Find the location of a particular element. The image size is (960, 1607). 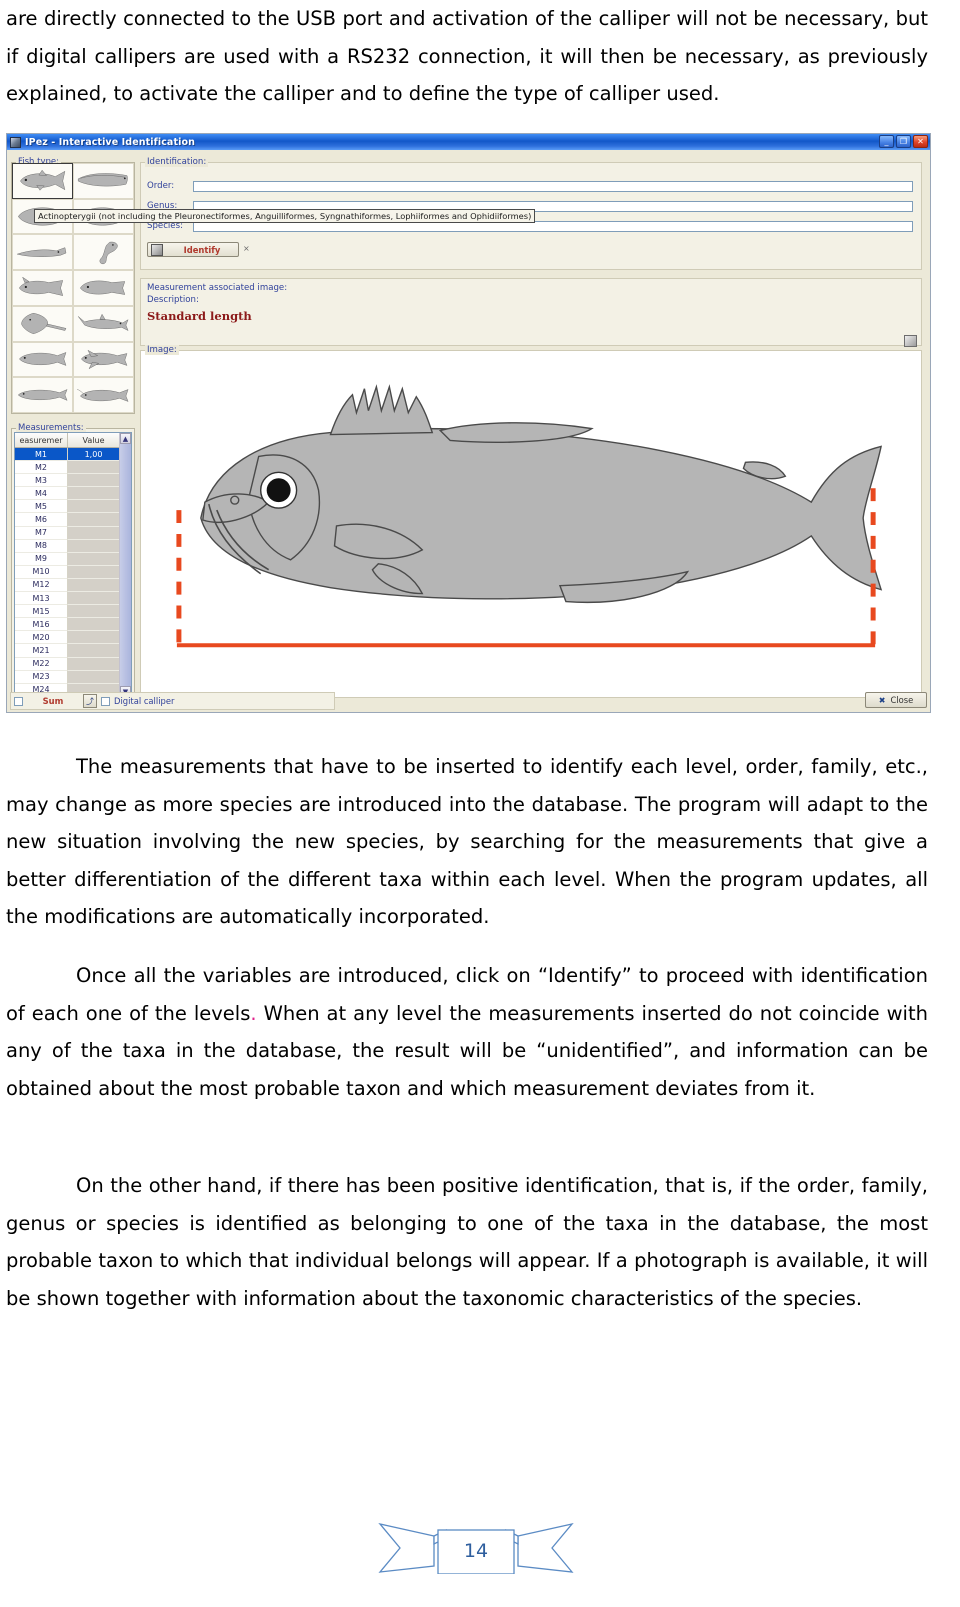

measurement-row: M6 is located at coordinates (67, 520).